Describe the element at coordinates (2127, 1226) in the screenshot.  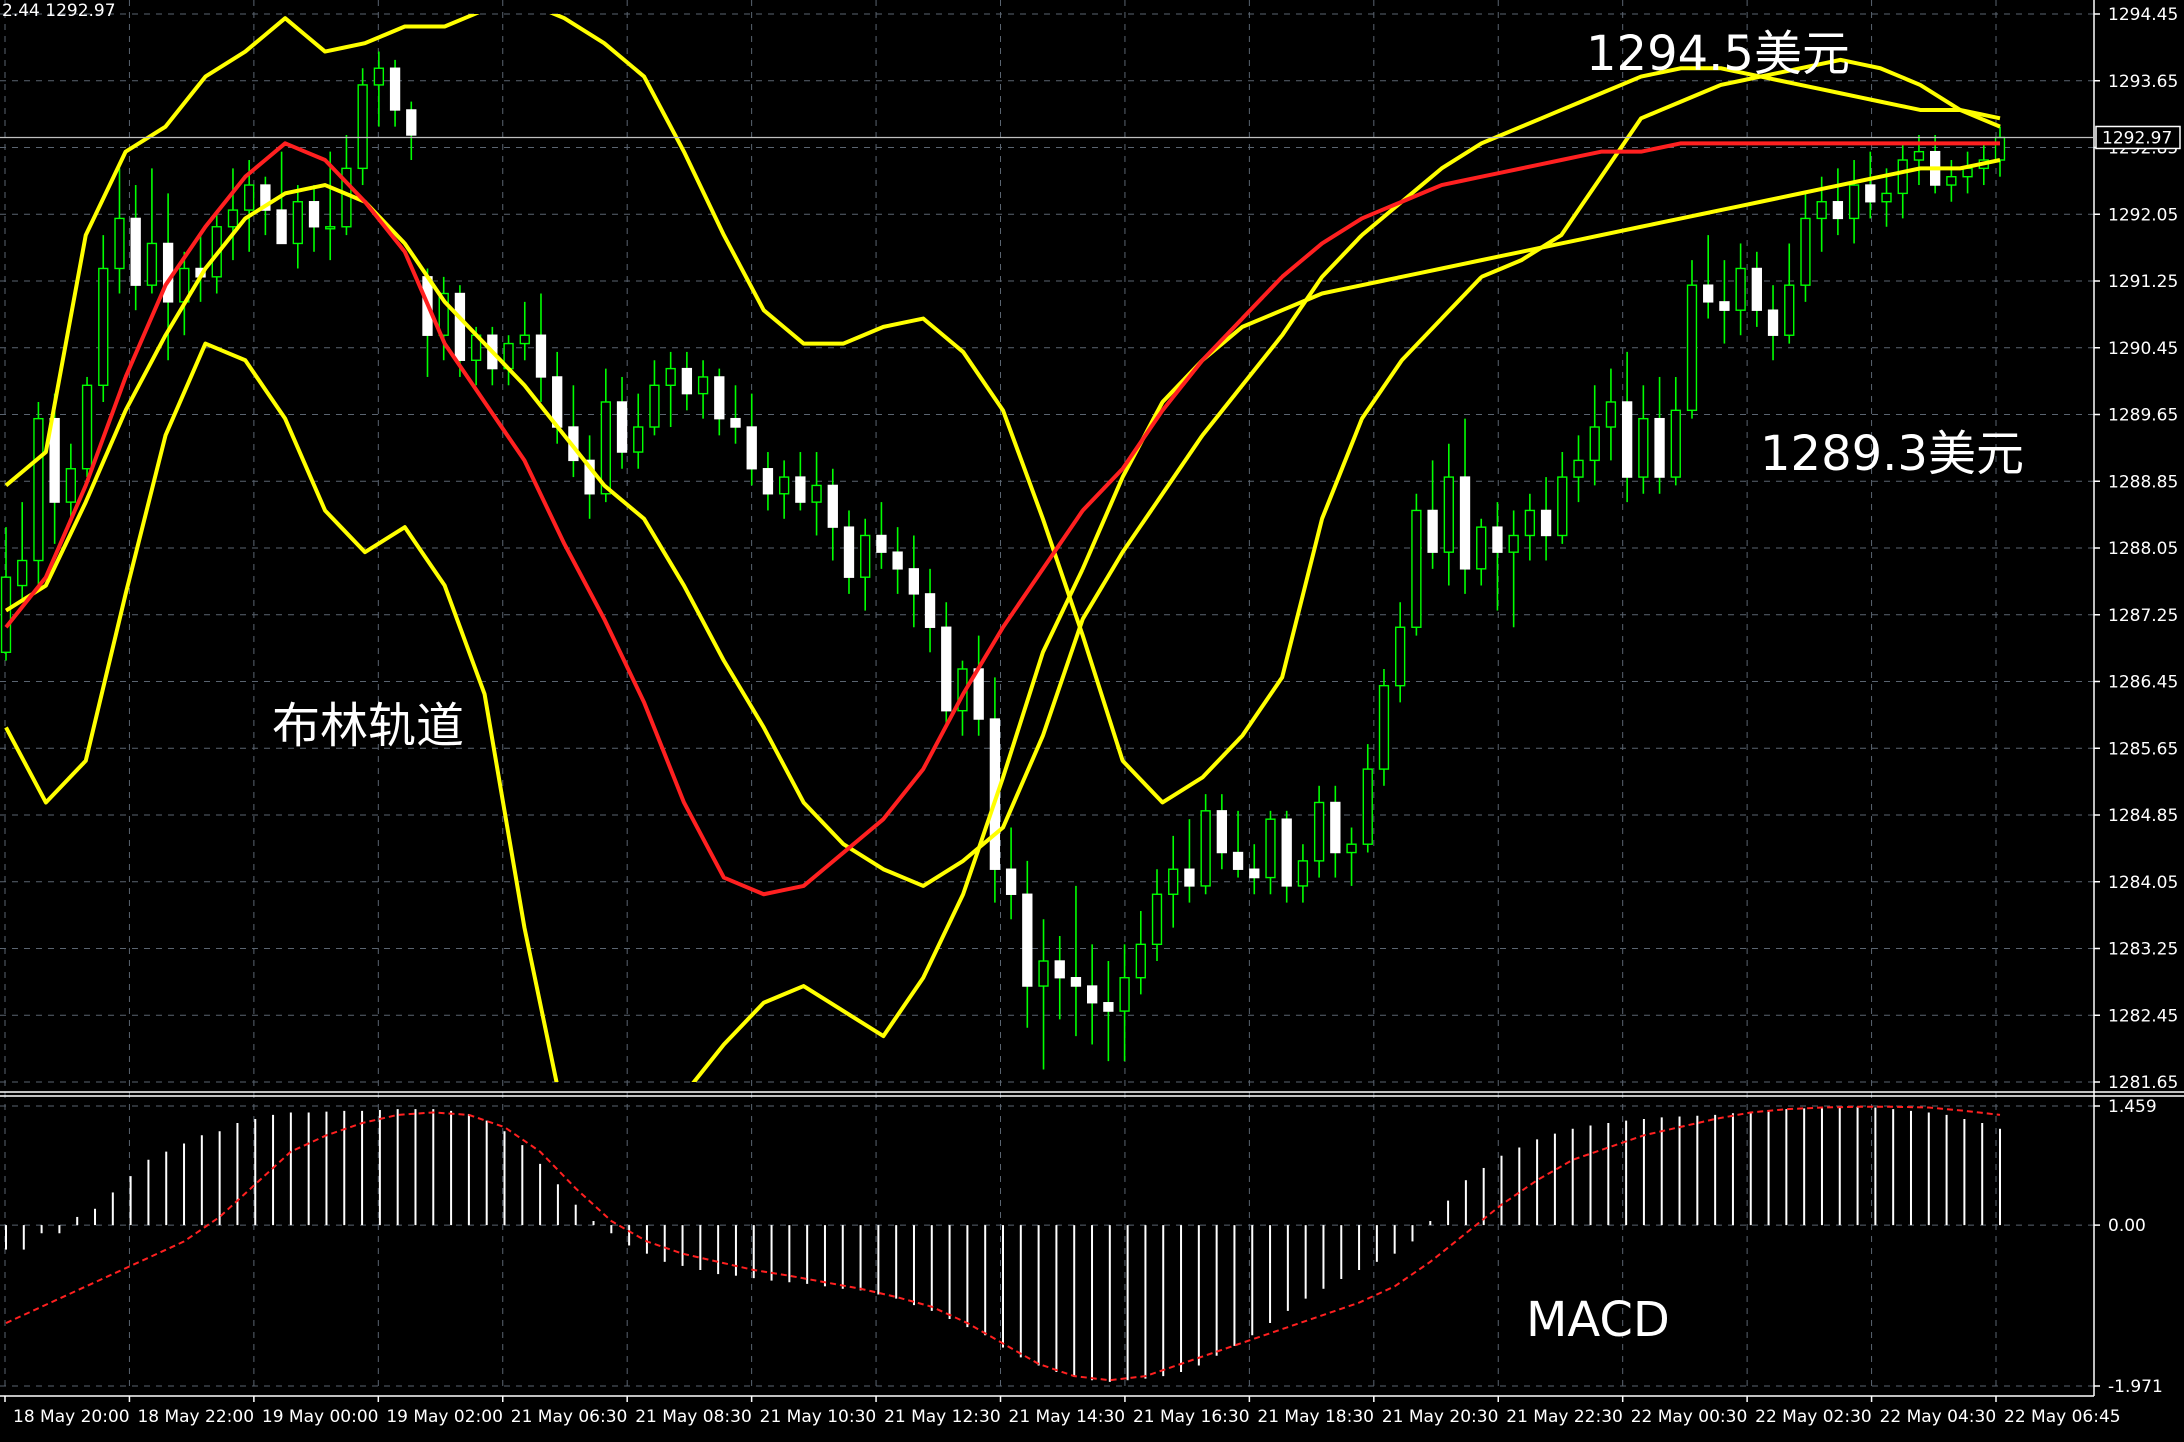
I see `macd-y-tick-label: 0.00` at that location.